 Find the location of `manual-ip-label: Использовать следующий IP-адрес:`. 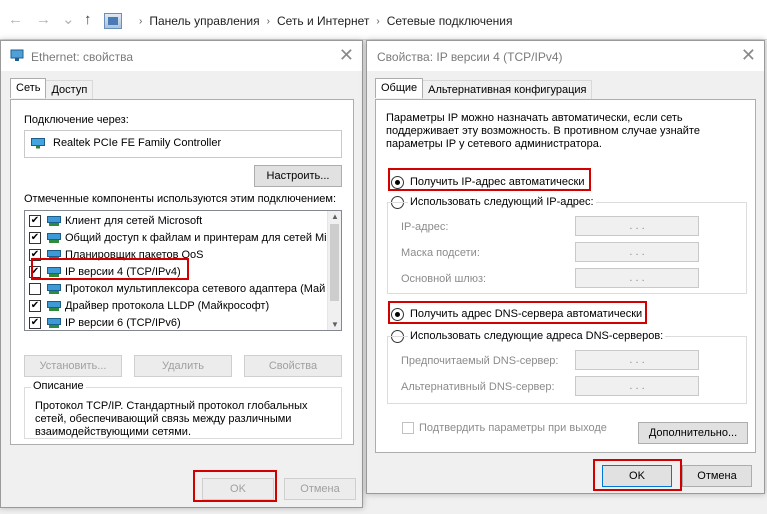

manual-ip-label: Использовать следующий IP-адрес: is located at coordinates (502, 202).